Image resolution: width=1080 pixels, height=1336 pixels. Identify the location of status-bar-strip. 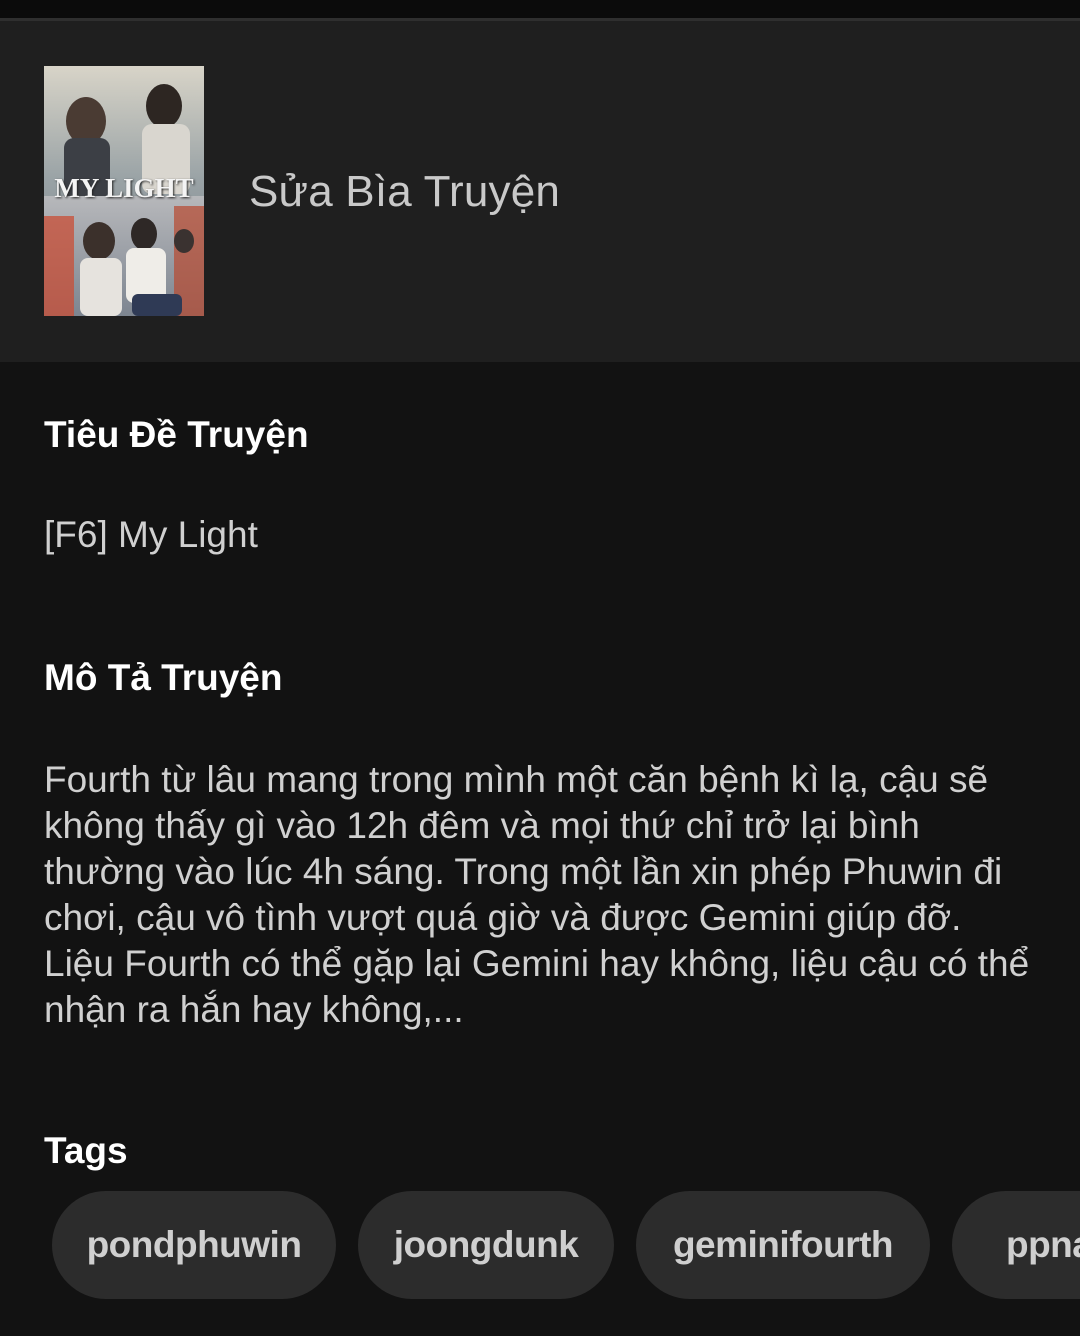
(540, 9).